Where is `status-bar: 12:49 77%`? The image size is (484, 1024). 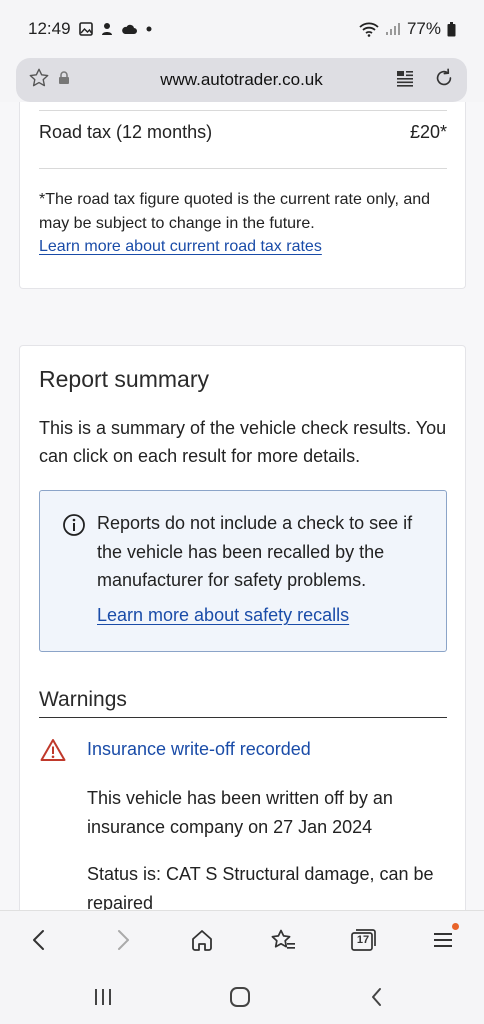 status-bar: 12:49 77% is located at coordinates (242, 29).